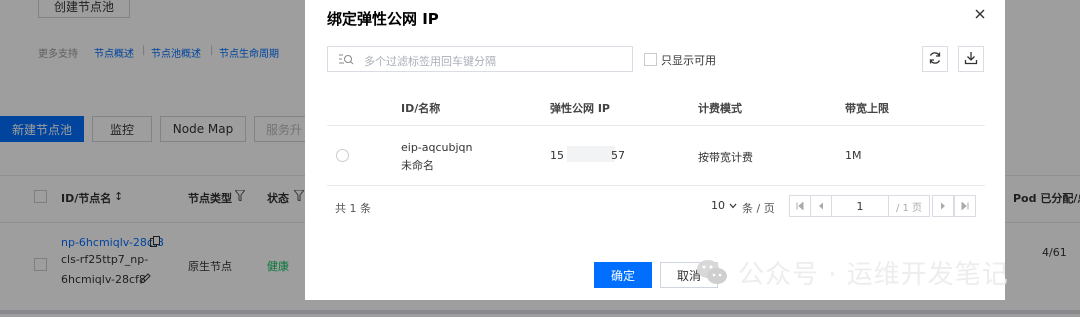  What do you see at coordinates (725, 157) in the screenshot?
I see `billing-mode: 按带宽计费` at bounding box center [725, 157].